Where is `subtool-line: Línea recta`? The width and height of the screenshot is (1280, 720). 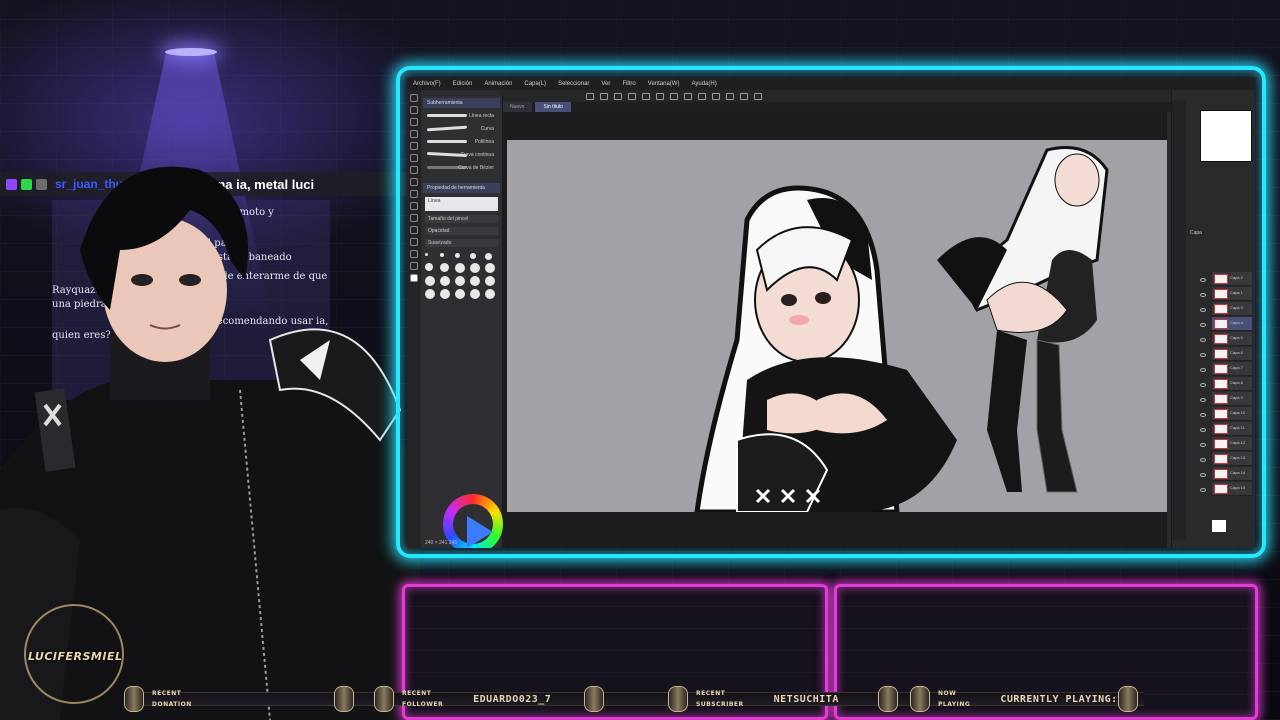
subtool-line: Línea recta is located at coordinates (461, 116).